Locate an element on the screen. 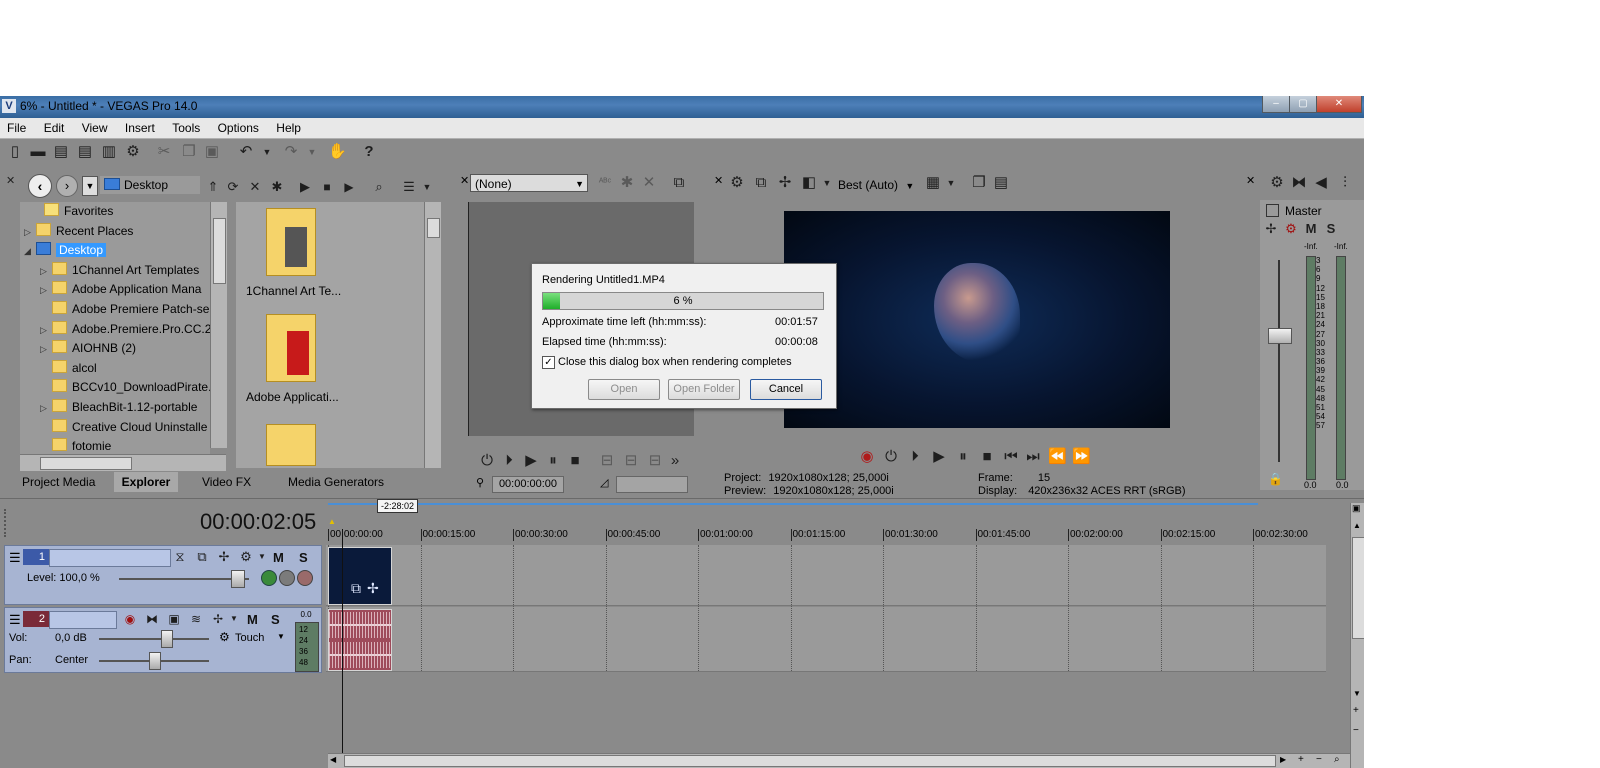 The image size is (1600, 768). refresh-icon: ⟳ is located at coordinates (233, 187).